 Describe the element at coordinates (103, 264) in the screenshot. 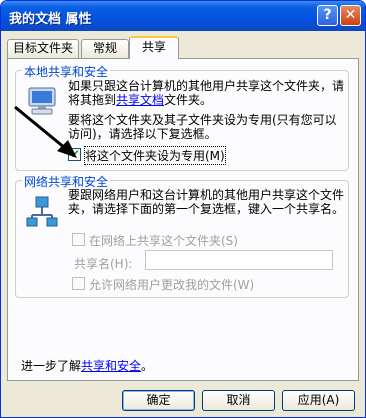

I see `share-name-label: 共享名(H):` at that location.